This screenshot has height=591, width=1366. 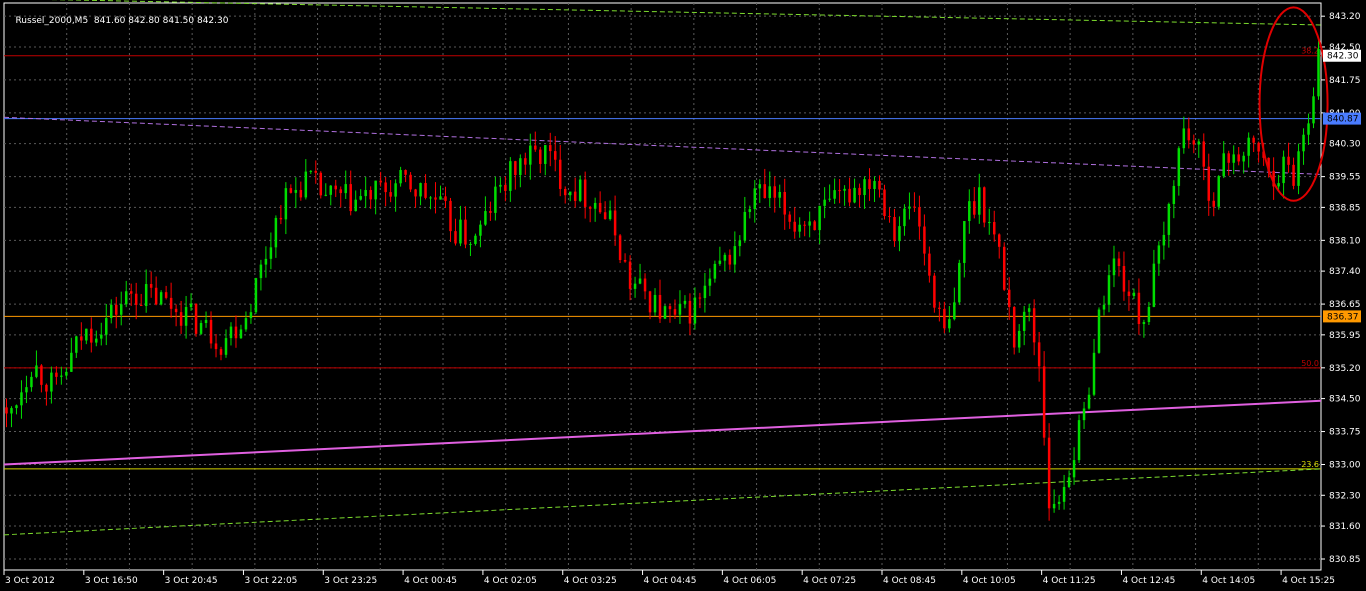 What do you see at coordinates (1345, 400) in the screenshot?
I see `y-tick-label: 834.50` at bounding box center [1345, 400].